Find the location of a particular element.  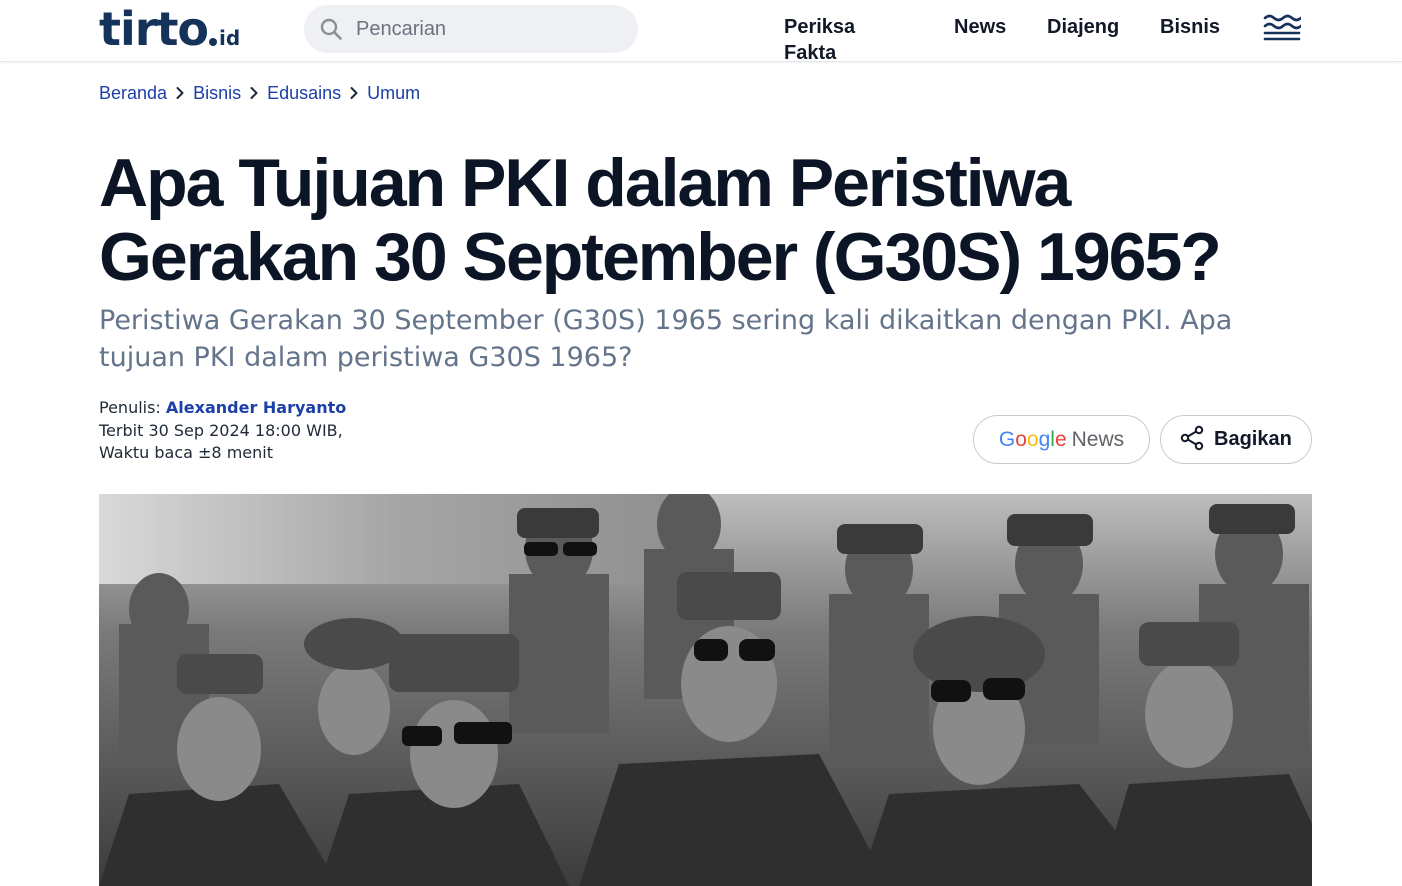

google-letter: G is located at coordinates (1007, 439).